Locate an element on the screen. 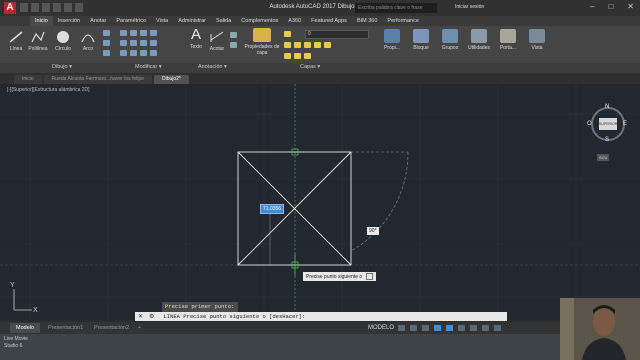 This screenshot has width=640, height=360. text-tool-button: A Texto is located at coordinates (196, 38).